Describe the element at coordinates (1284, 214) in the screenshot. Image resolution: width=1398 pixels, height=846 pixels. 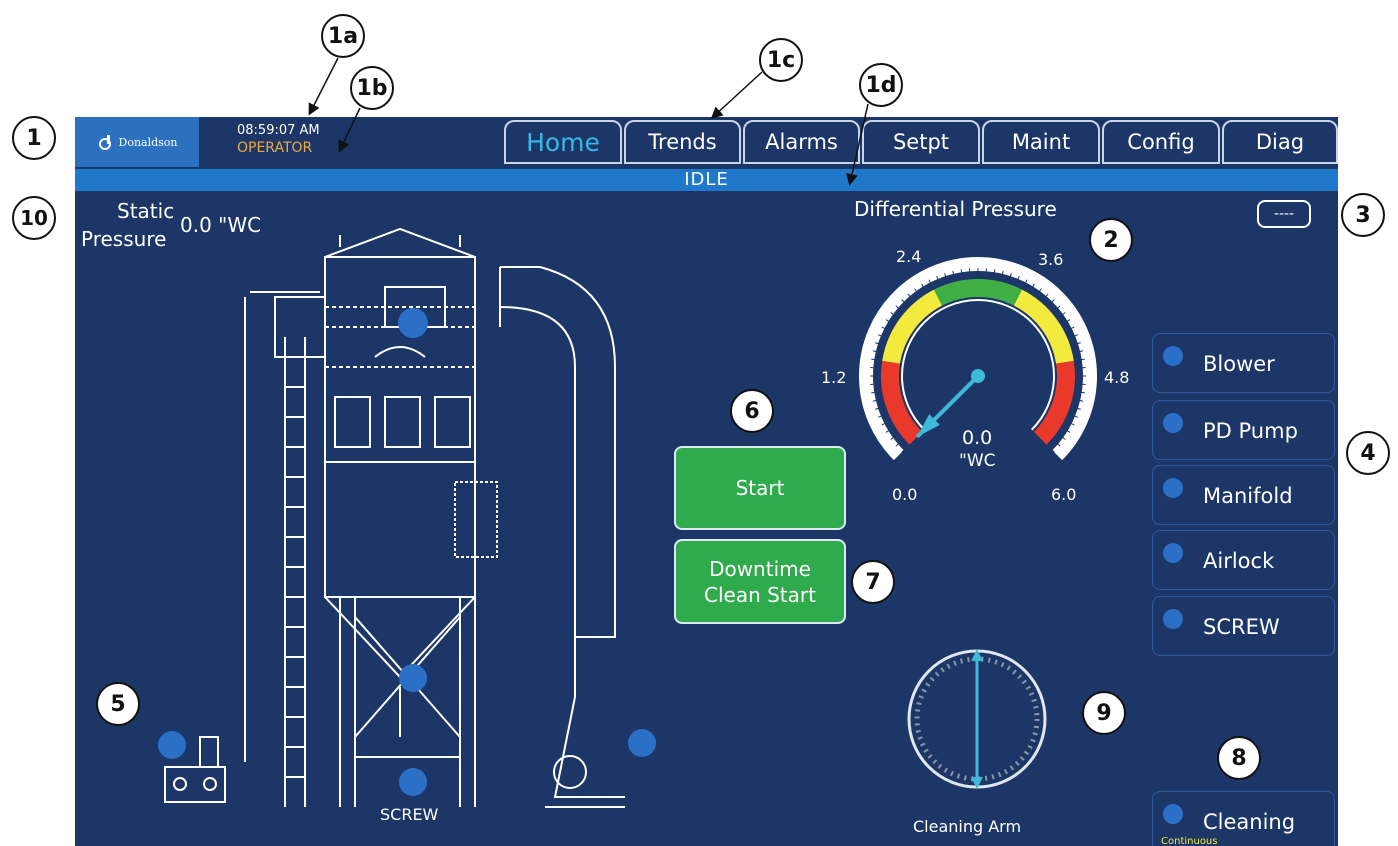
I see `display-mode-button: ----` at that location.